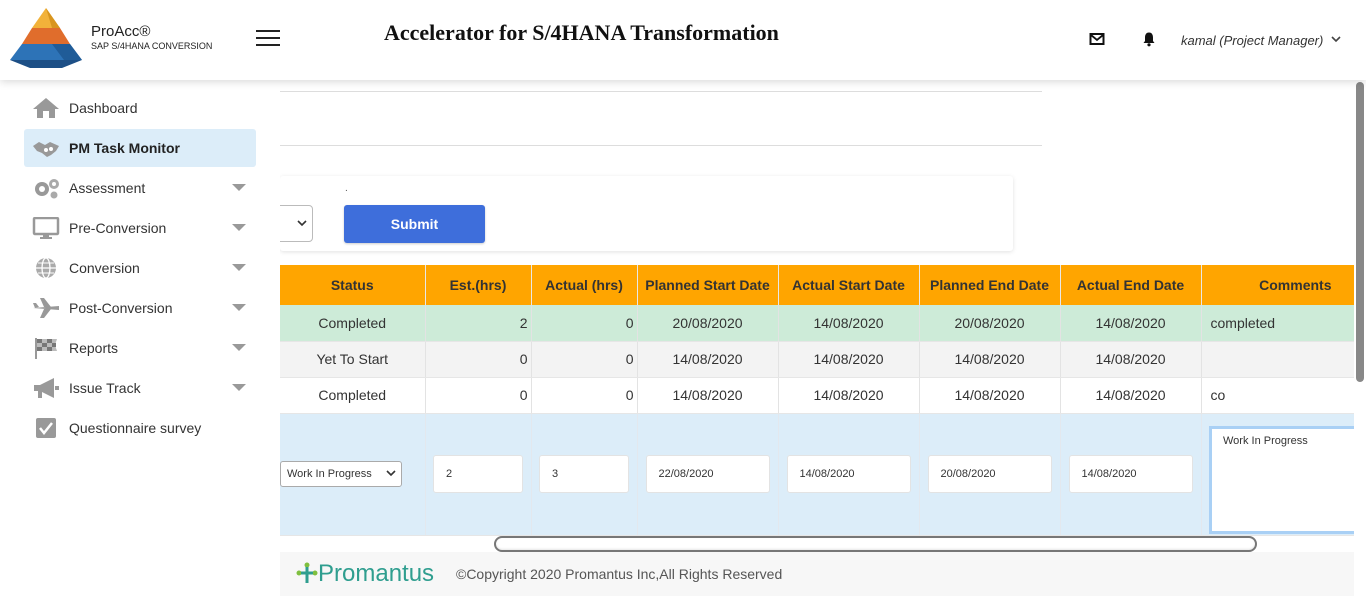 This screenshot has height=613, width=1366. Describe the element at coordinates (140, 108) in the screenshot. I see `sidebar-item-dashboard: Dashboard` at that location.